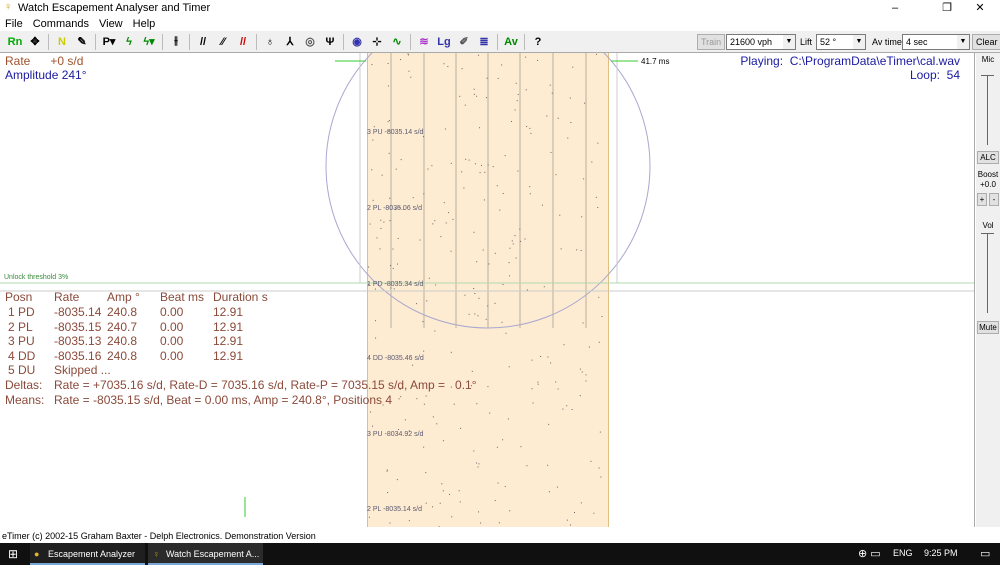 The image size is (1000, 587). What do you see at coordinates (203, 42) in the screenshot?
I see `slash-icon: //` at bounding box center [203, 42].